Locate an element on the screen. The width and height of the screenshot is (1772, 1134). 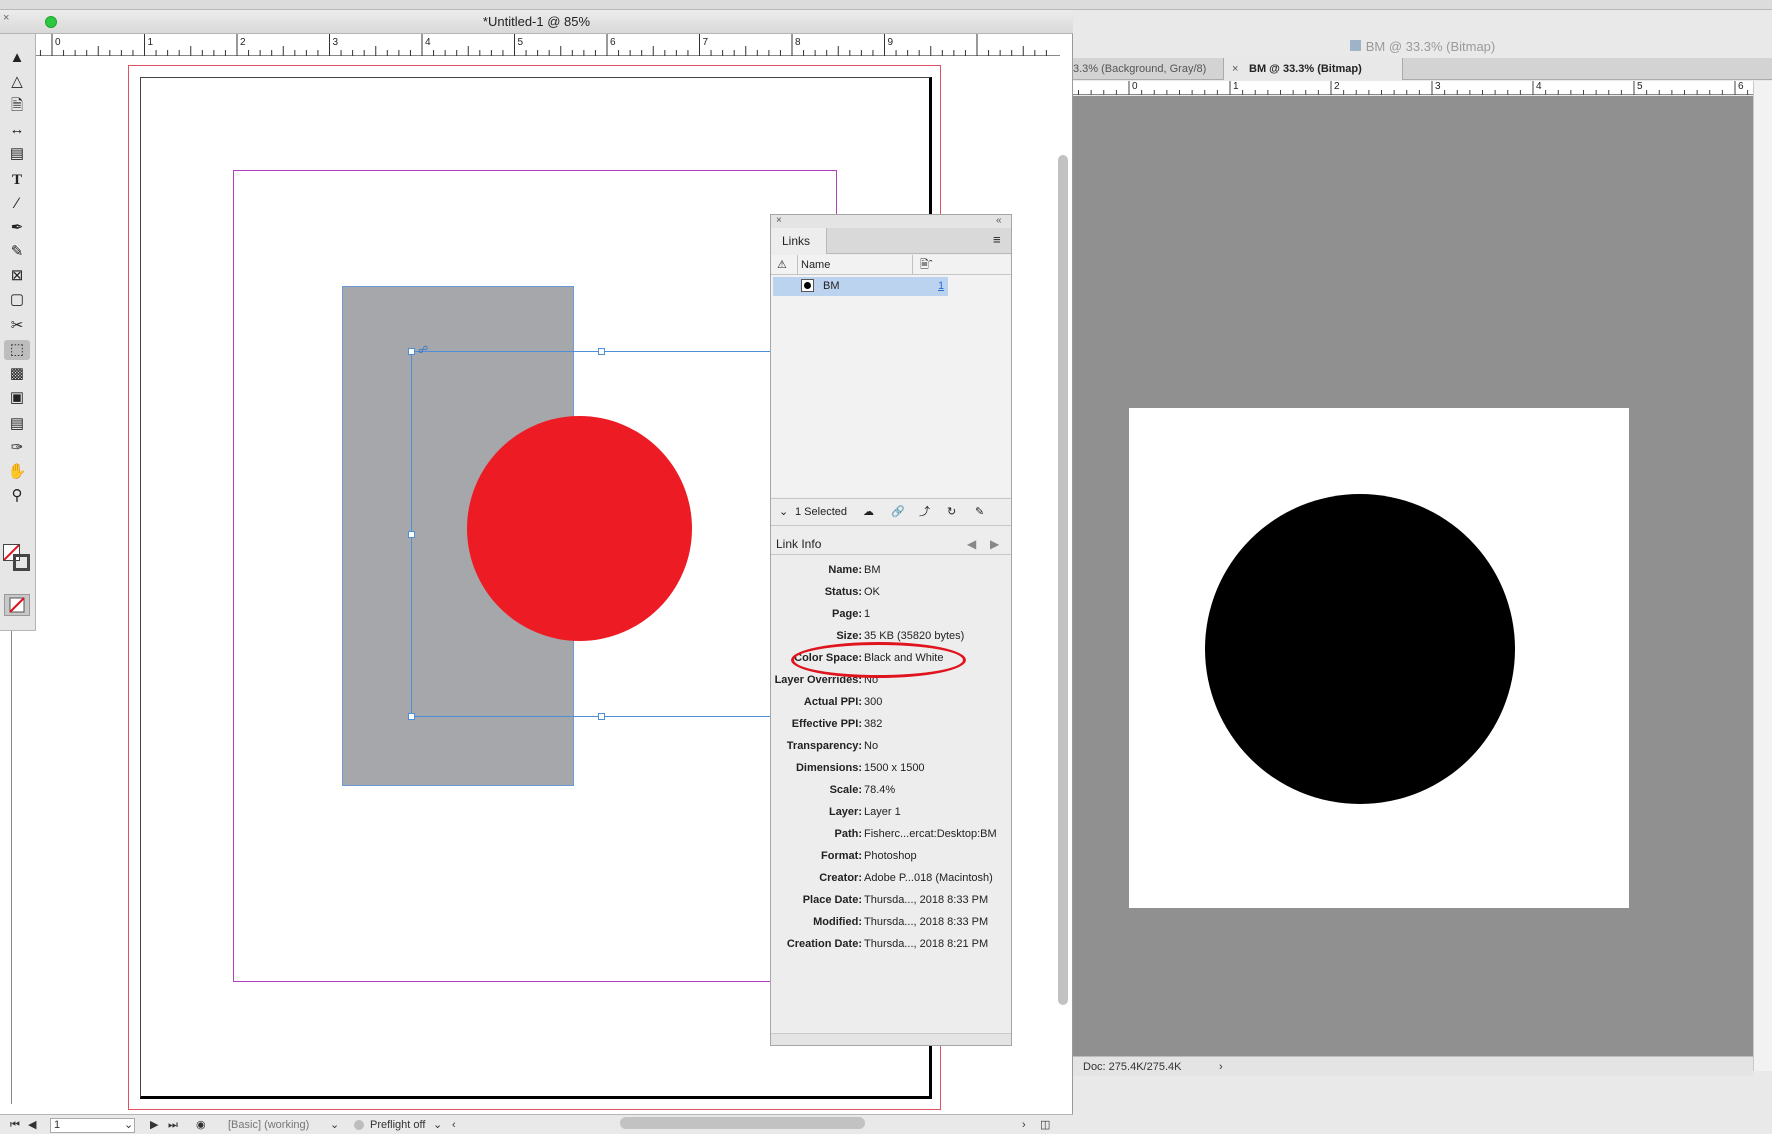
ps-tab-bitmap: × BM @ 33.3% (Bitmap) is located at coordinates (1313, 69).